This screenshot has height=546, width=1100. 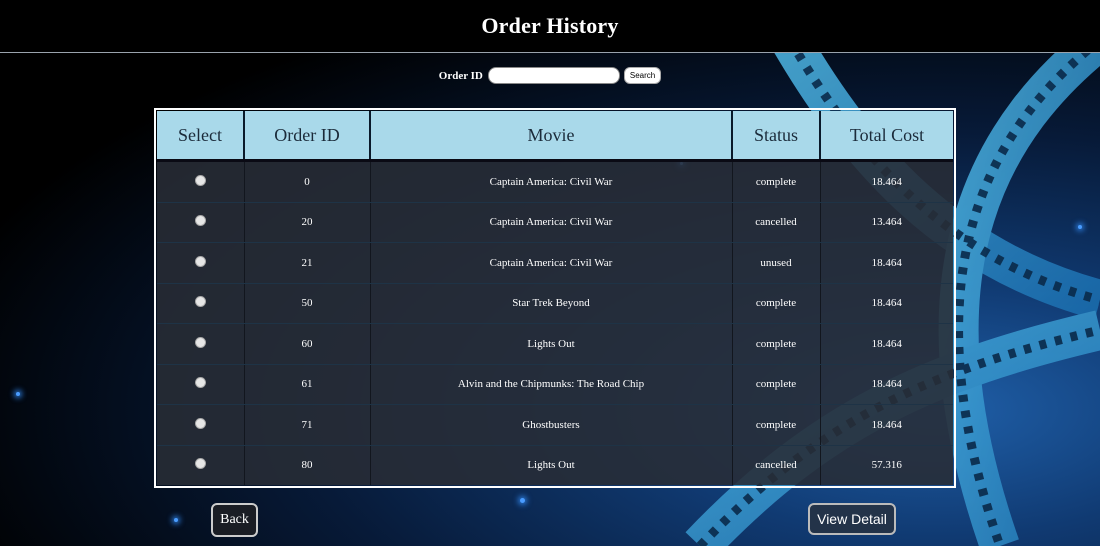 I want to click on page-title: Order History, so click(x=550, y=25).